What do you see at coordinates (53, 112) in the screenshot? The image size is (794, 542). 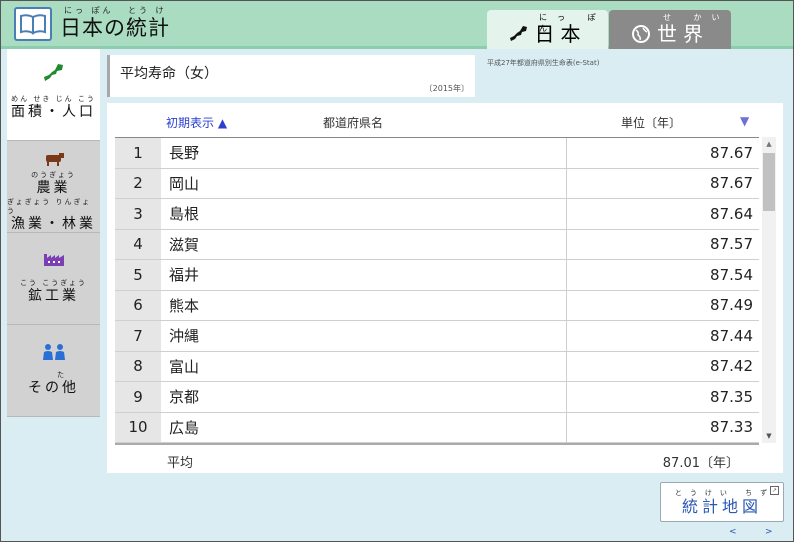 I see `sidebar-item-label: 面積・人口` at bounding box center [53, 112].